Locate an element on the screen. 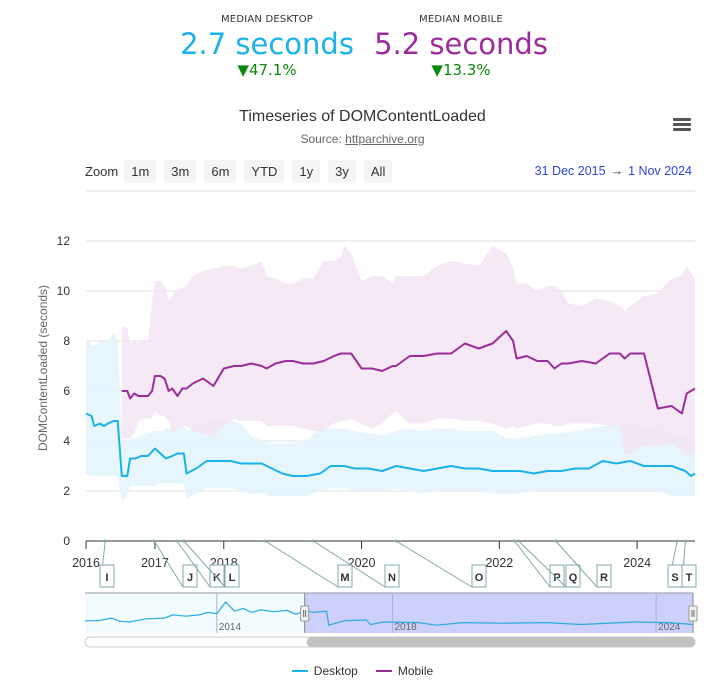 This screenshot has width=725, height=688. annotation-label: N is located at coordinates (392, 578).